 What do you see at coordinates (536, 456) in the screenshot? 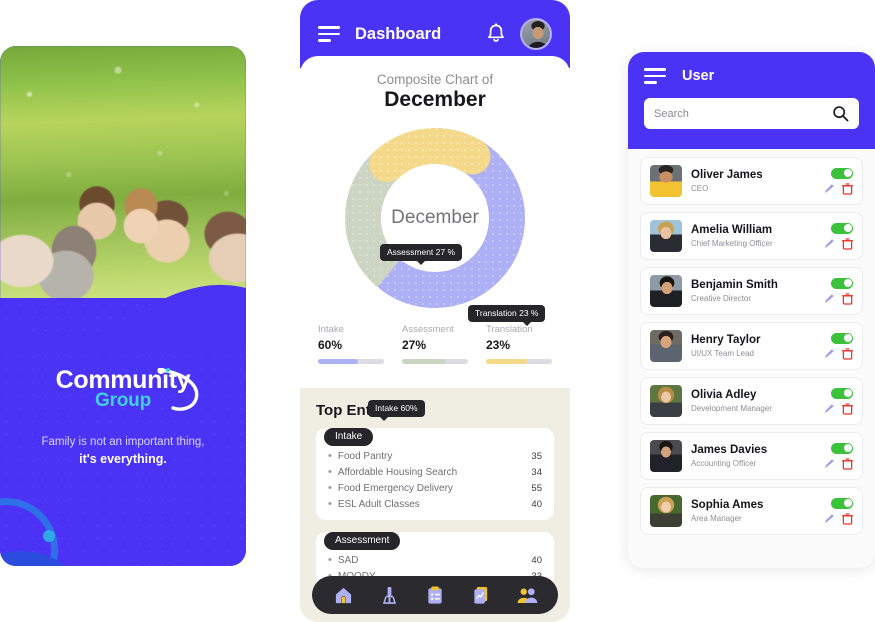
I see `entry-count: 35` at bounding box center [536, 456].